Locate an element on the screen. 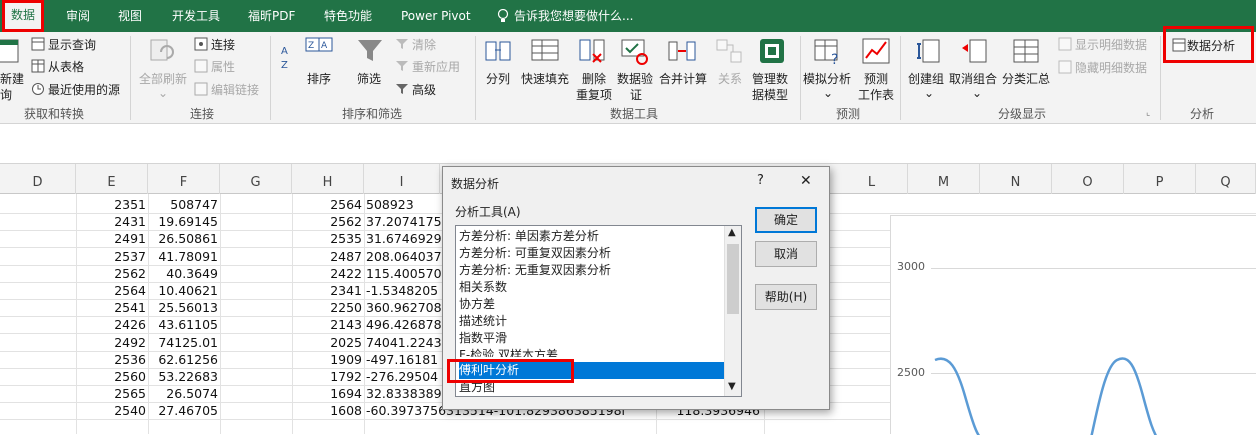 The width and height of the screenshot is (1256, 435). cell-f: 26.5074 is located at coordinates (183, 393).